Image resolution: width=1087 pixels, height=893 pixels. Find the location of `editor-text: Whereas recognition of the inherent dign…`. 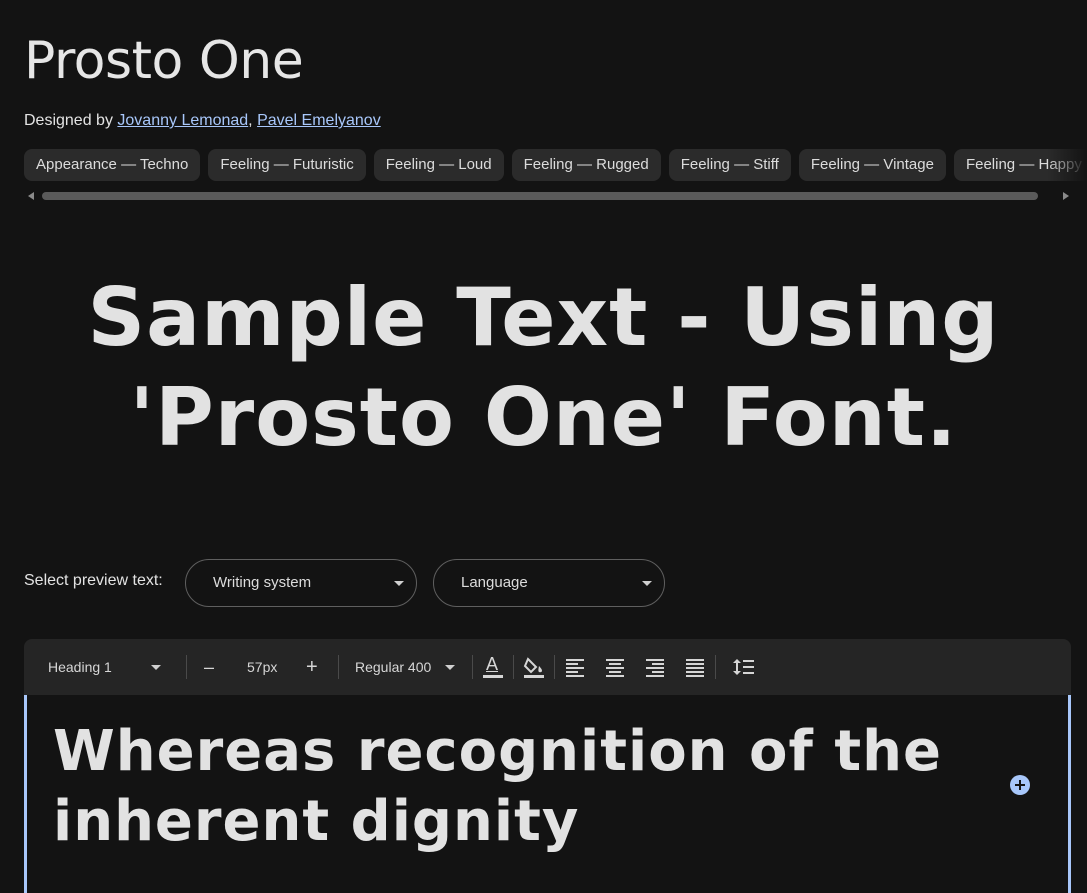

editor-text: Whereas recognition of the inherent dign… is located at coordinates (503, 787).